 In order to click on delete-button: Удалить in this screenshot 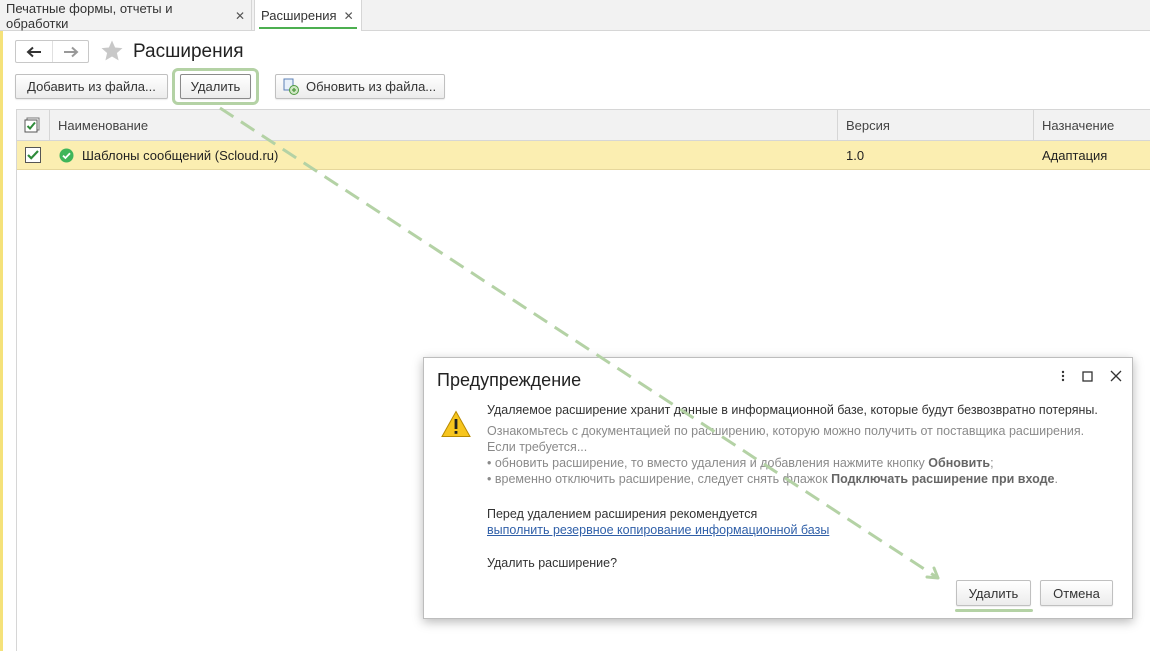, I will do `click(215, 86)`.